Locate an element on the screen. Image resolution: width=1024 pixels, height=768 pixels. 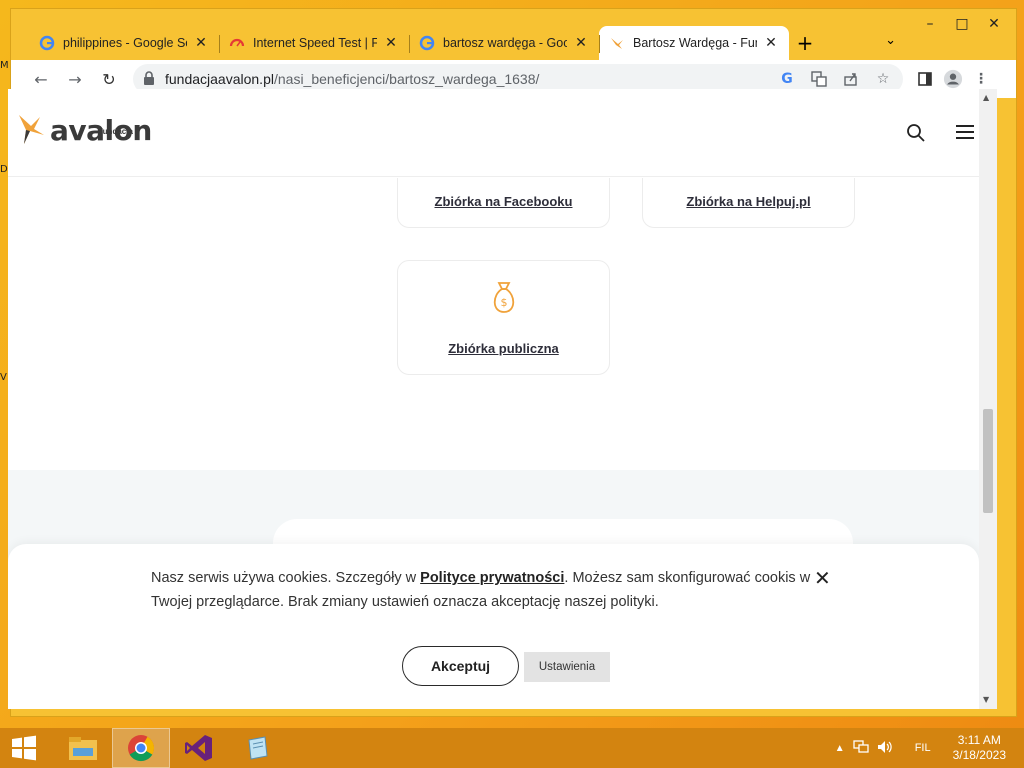
fundraiser-card-facebook: Zbiórka na Facebooku is located at coordinates (503, 203).